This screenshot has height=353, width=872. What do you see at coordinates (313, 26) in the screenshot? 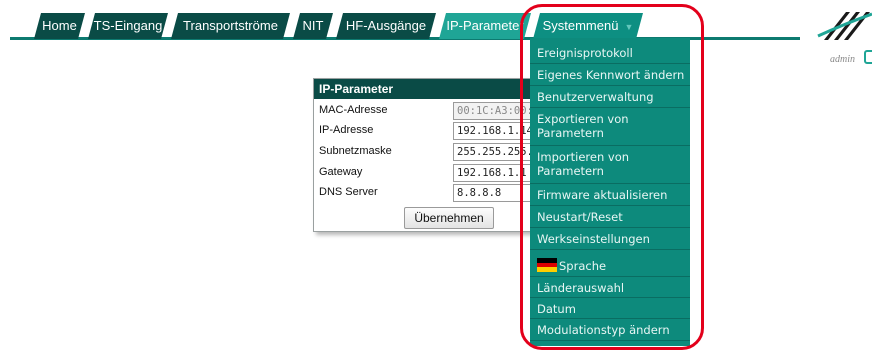
I see `tab-nit: NIT` at bounding box center [313, 26].